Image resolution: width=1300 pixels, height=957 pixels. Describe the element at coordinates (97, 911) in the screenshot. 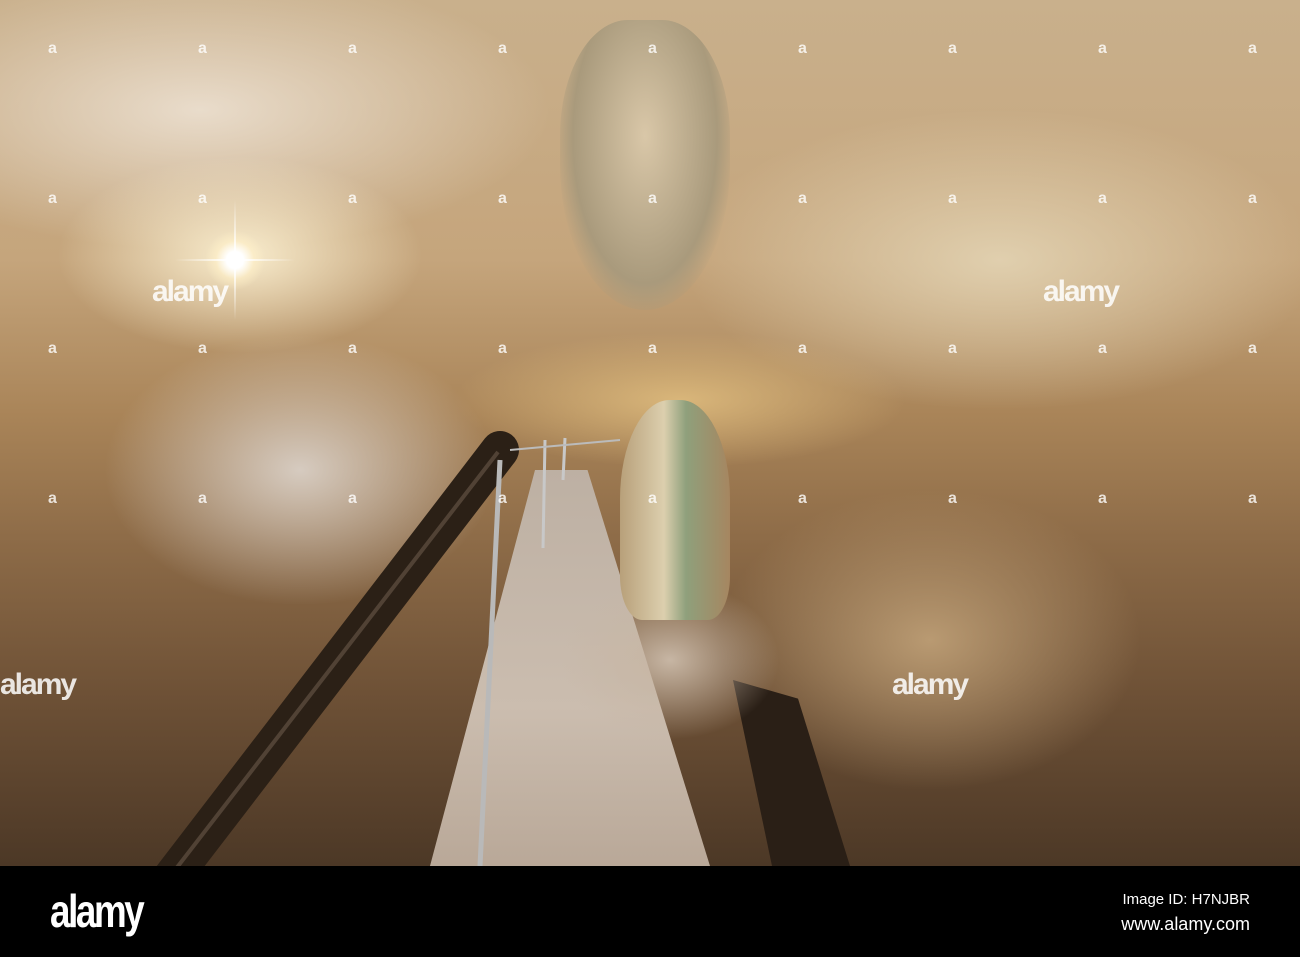

I see `alamy-logo: alamy` at that location.